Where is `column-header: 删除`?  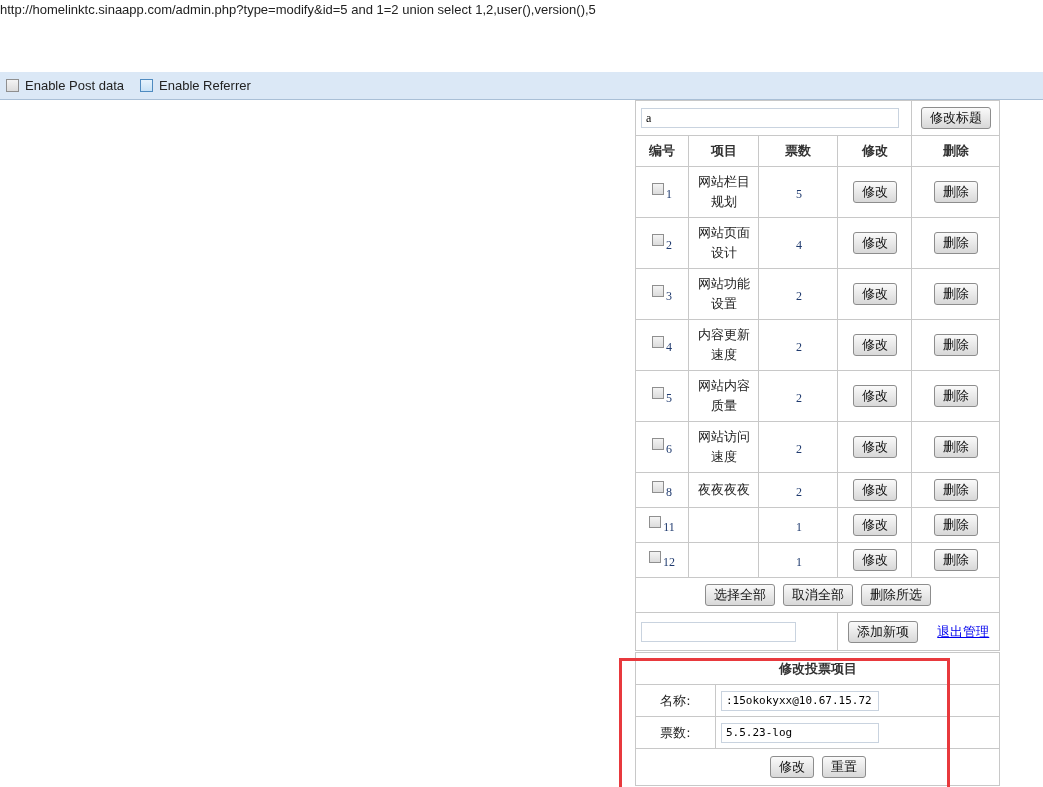
column-header: 删除 is located at coordinates (955, 150).